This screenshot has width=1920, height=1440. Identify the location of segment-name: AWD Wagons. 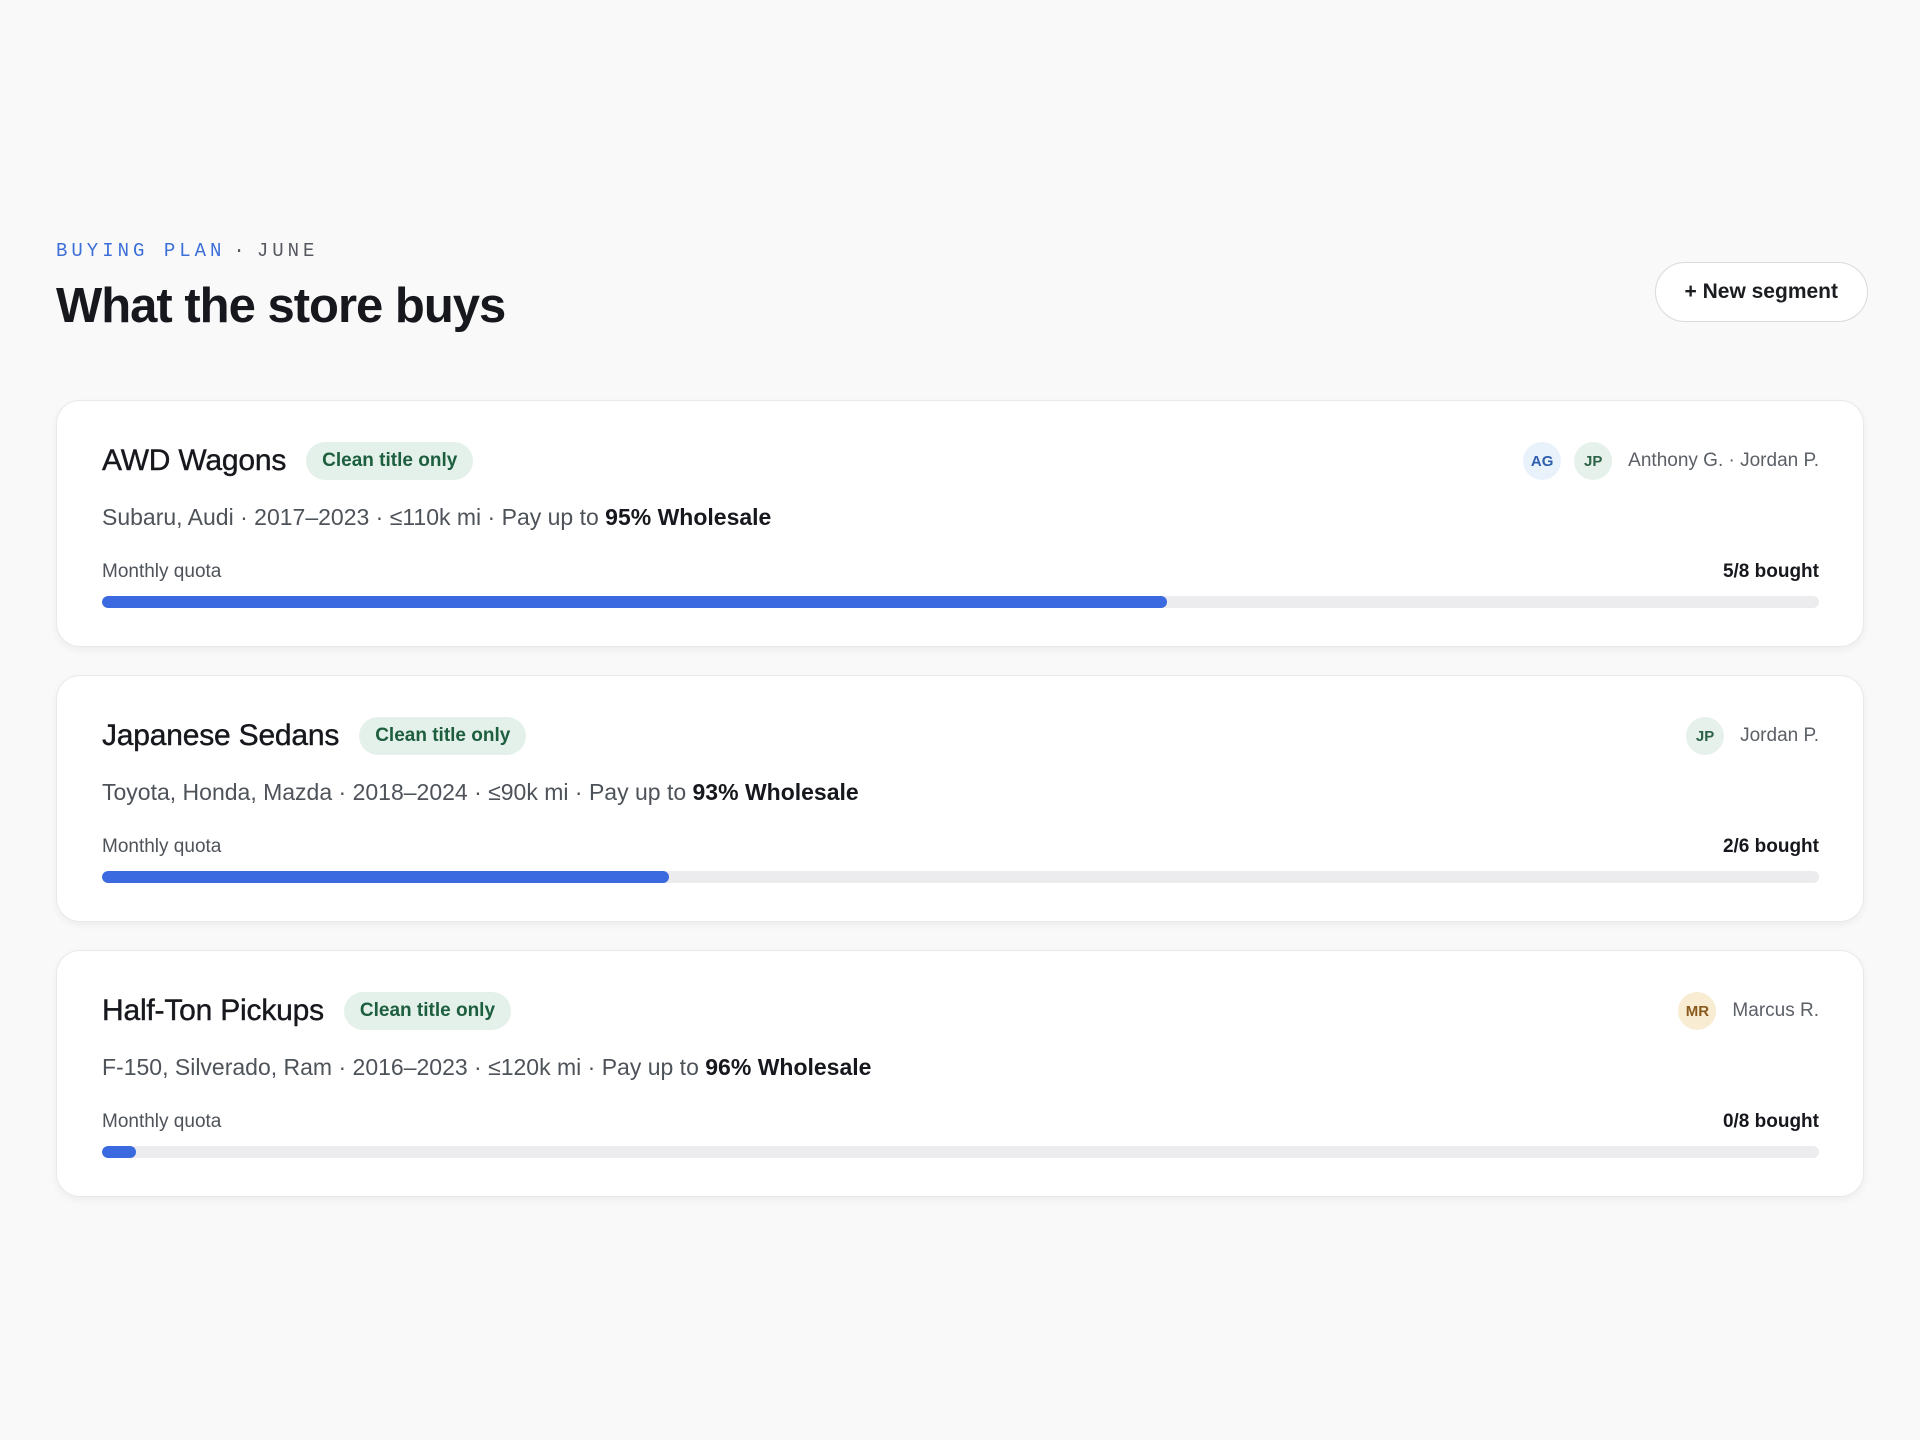
(194, 460).